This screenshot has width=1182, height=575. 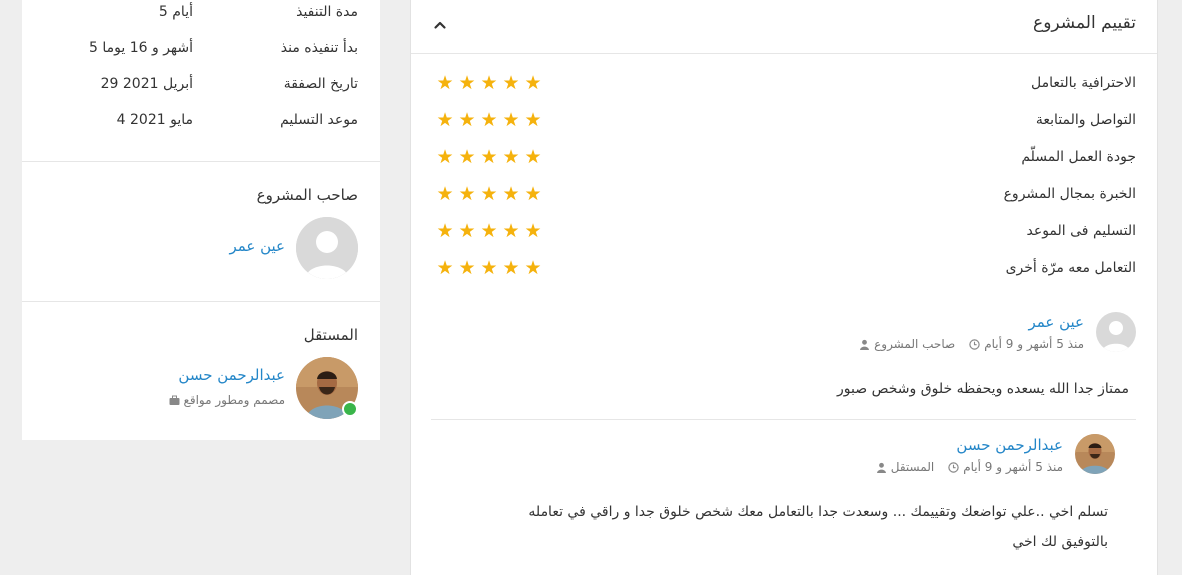 I want to click on comment-avatar-owner, so click(x=1116, y=332).